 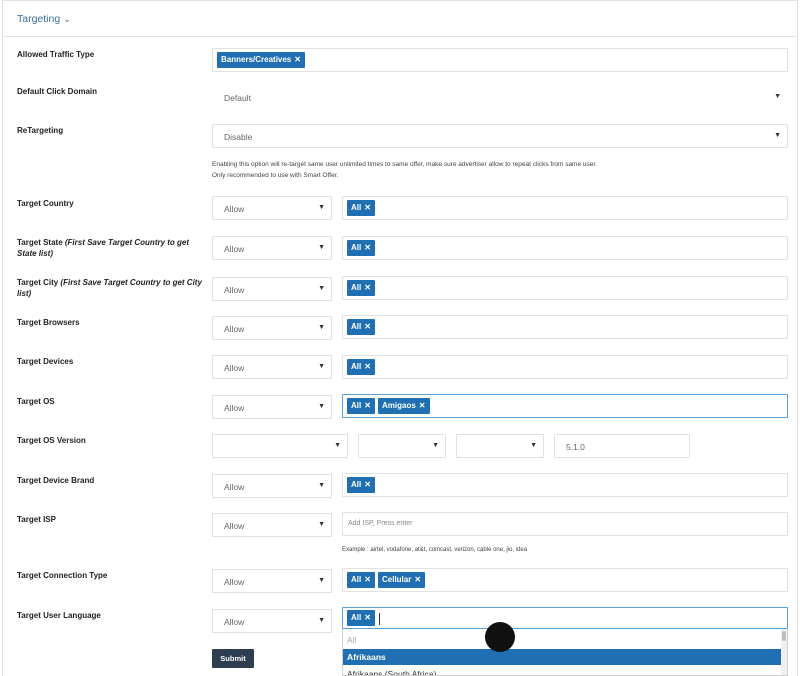 I want to click on target-devices-input: All ✕, so click(x=565, y=367).